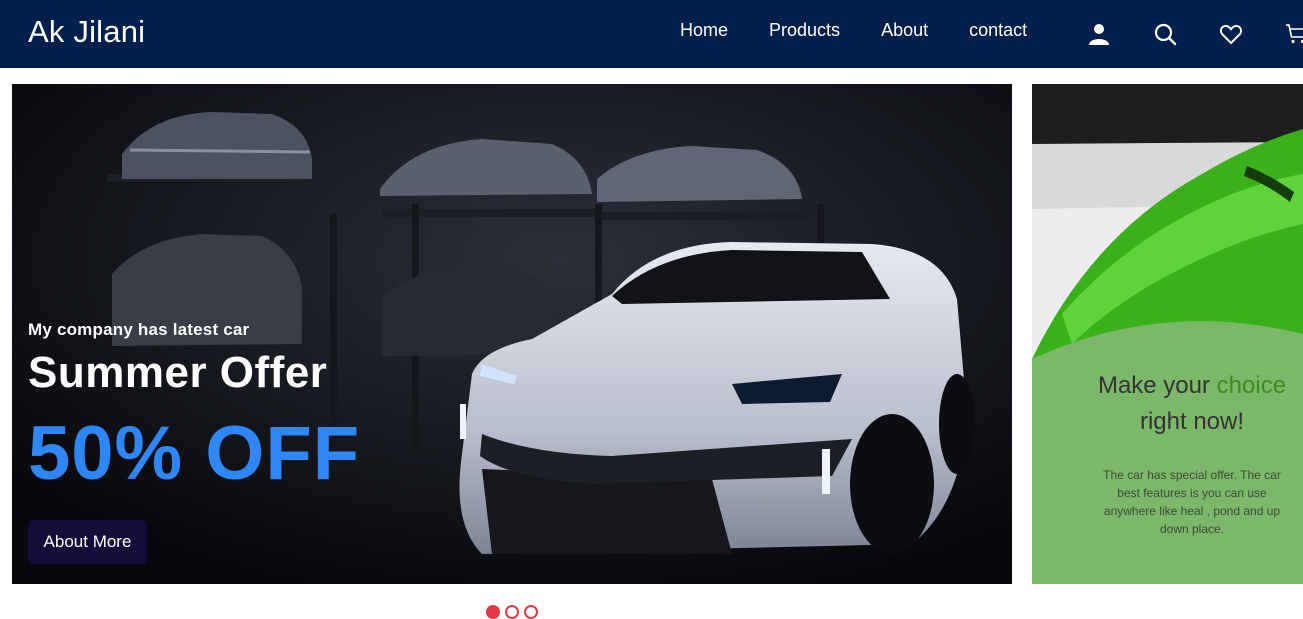 This screenshot has height=619, width=1303. Describe the element at coordinates (178, 372) in the screenshot. I see `hero-title: Summer Offer` at that location.